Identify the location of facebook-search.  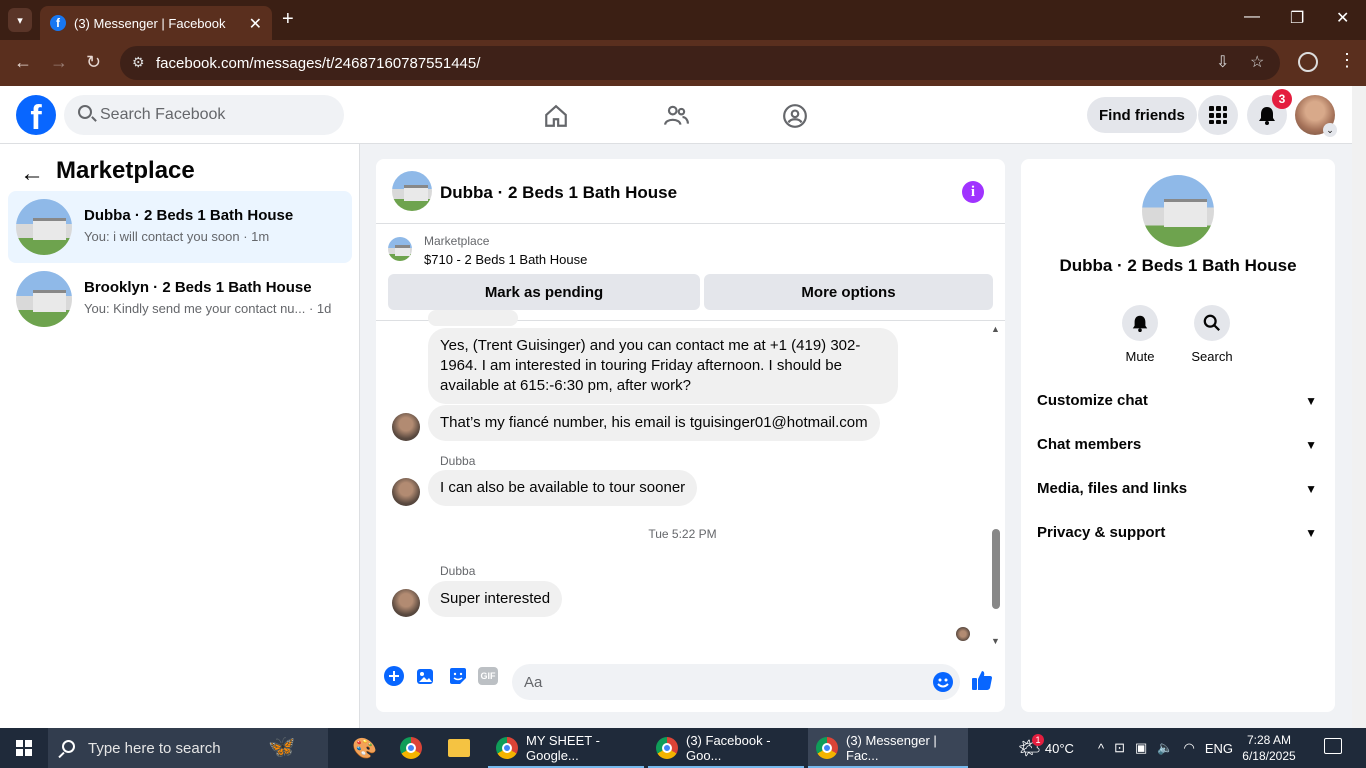
(204, 115).